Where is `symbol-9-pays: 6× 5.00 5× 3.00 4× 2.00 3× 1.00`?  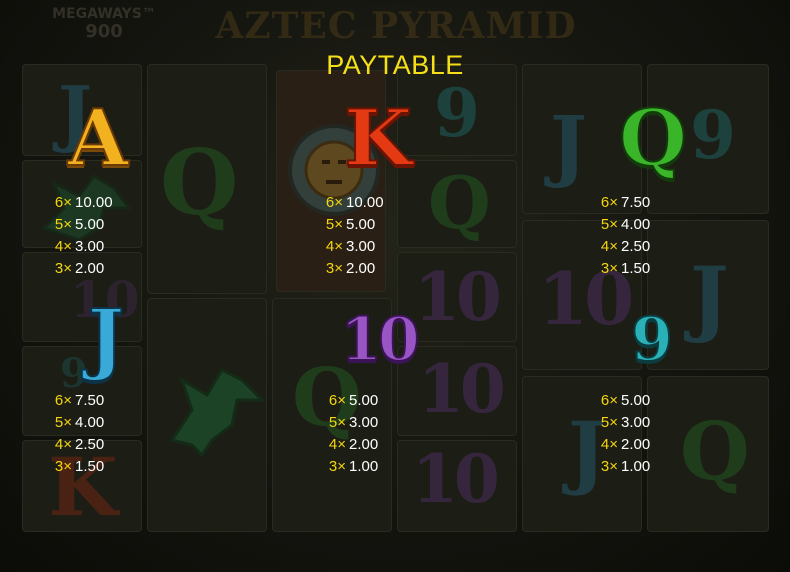
symbol-9-pays: 6× 5.00 5× 3.00 4× 2.00 3× 1.00 is located at coordinates (620, 434).